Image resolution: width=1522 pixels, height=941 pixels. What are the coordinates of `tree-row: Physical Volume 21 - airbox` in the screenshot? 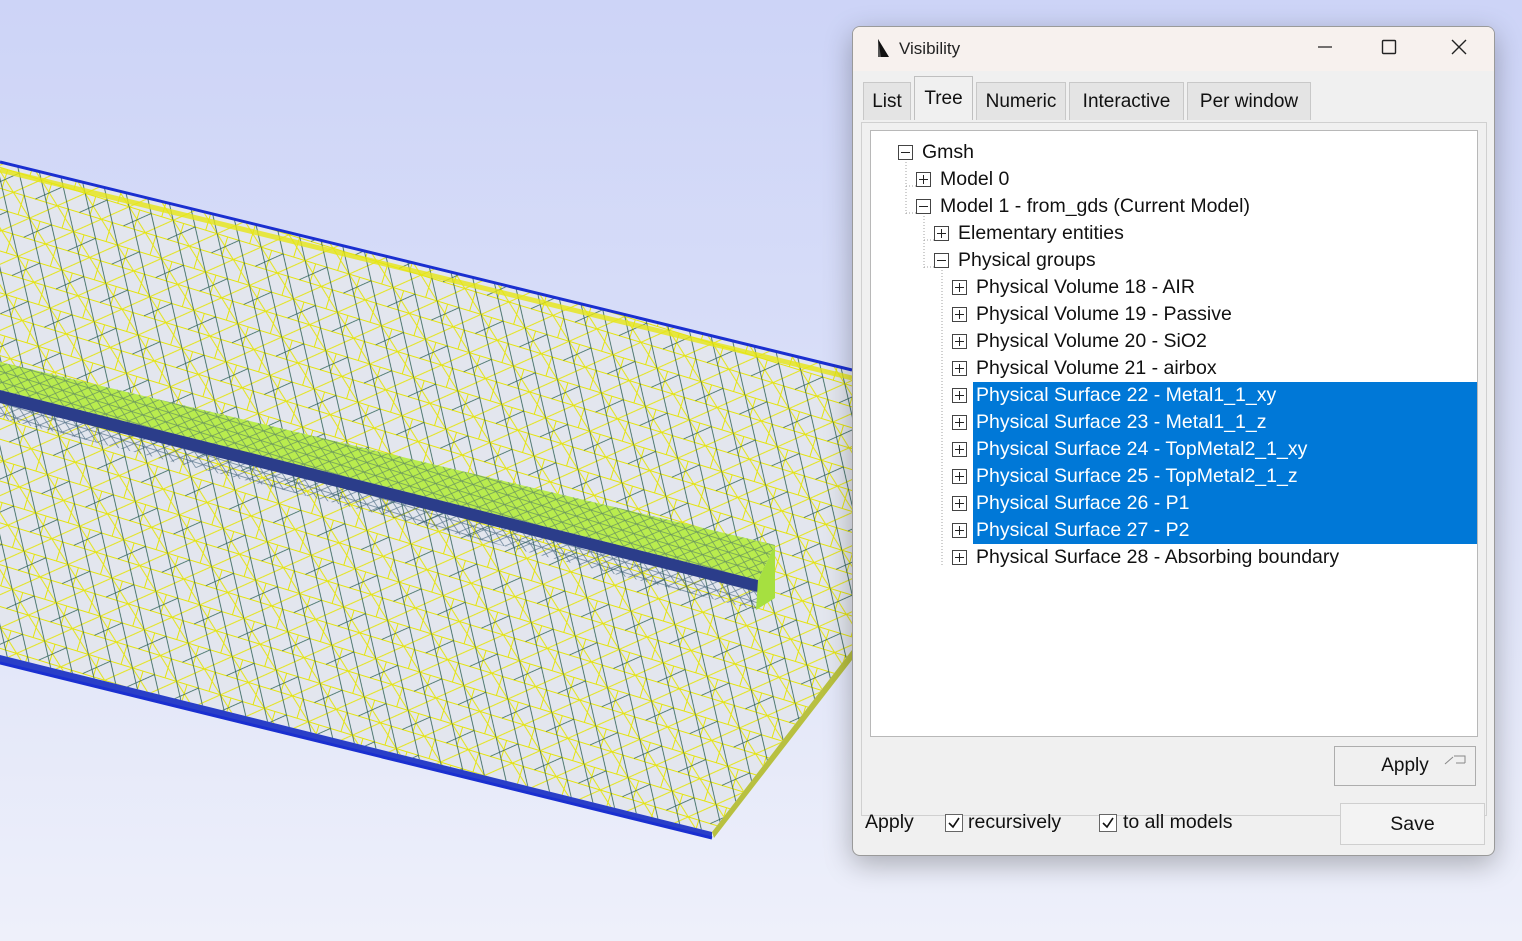 It's located at (1174, 368).